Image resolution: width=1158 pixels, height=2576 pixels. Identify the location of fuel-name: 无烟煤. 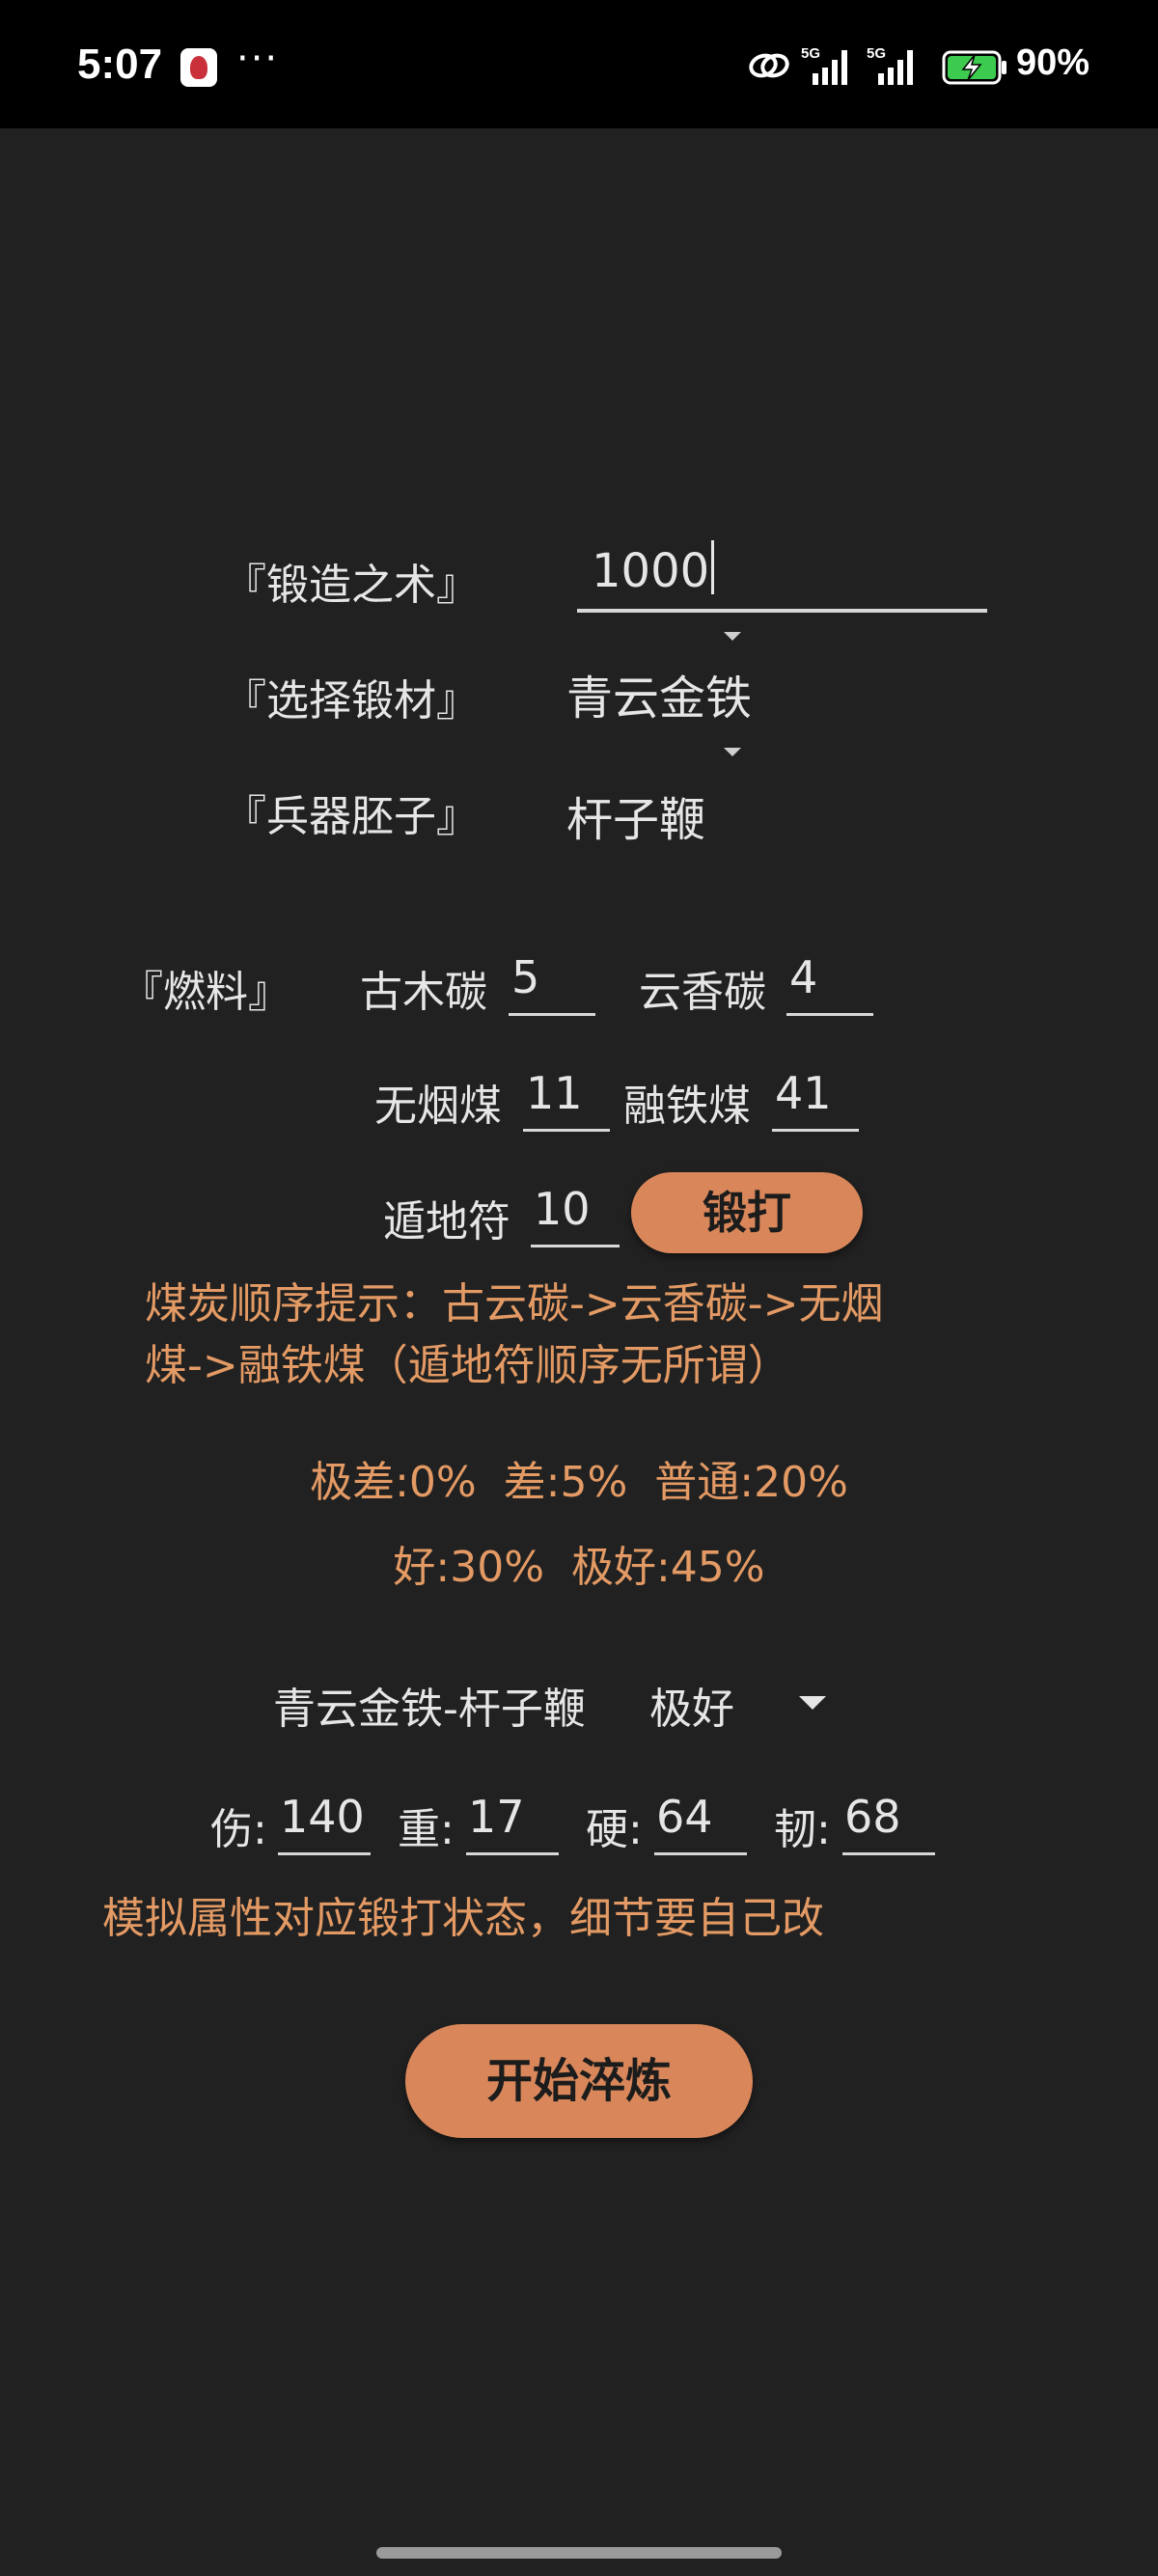
(438, 1106).